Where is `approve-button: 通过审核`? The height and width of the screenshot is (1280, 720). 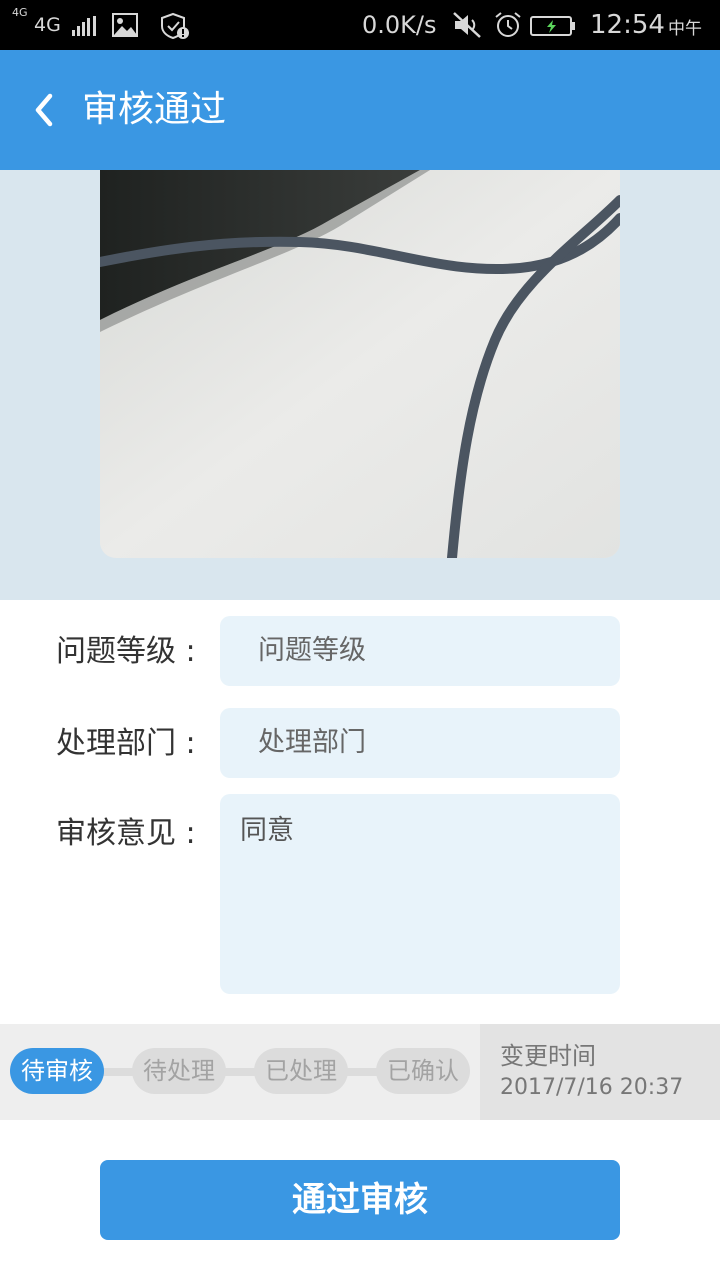
approve-button: 通过审核 is located at coordinates (360, 1200).